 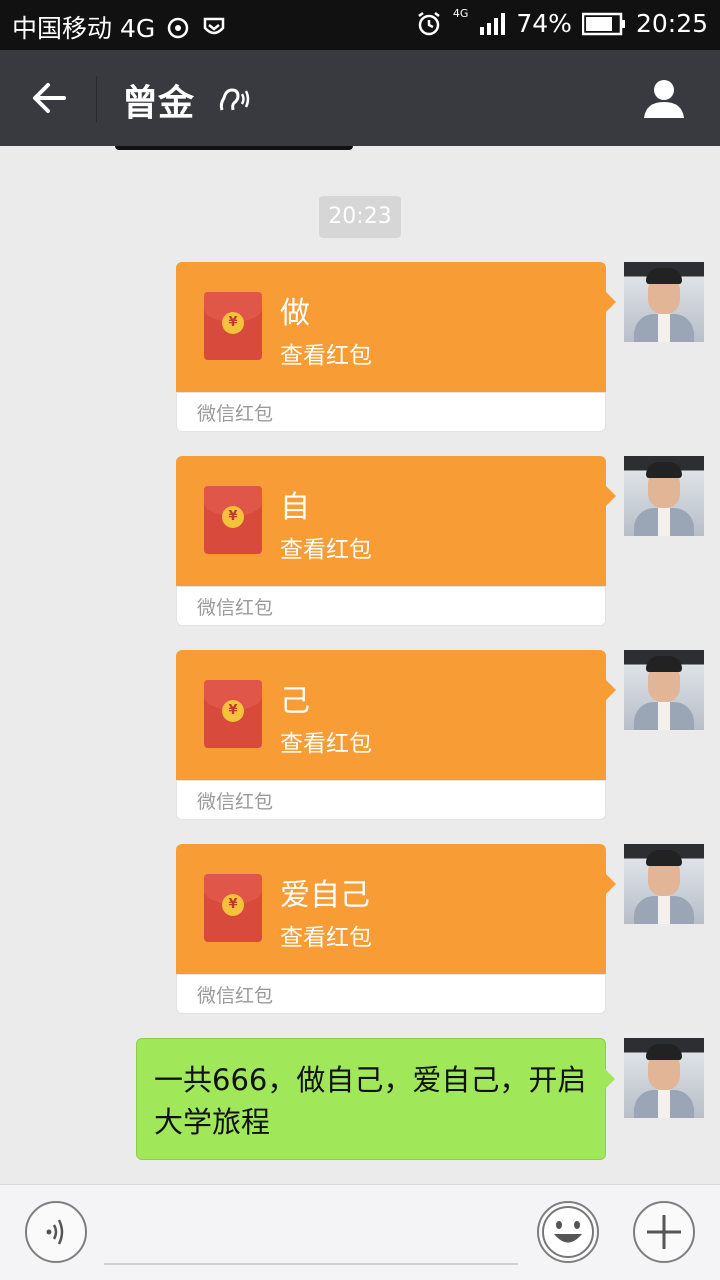 I want to click on red-packet-greeting: 己, so click(x=295, y=701).